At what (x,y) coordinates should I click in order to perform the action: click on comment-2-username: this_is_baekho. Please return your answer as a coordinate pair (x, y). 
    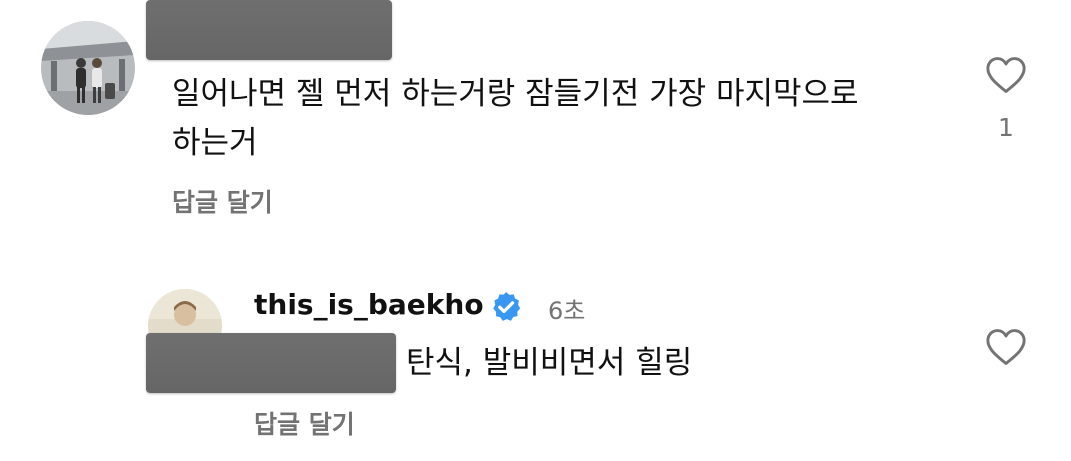
    Looking at the image, I should click on (369, 304).